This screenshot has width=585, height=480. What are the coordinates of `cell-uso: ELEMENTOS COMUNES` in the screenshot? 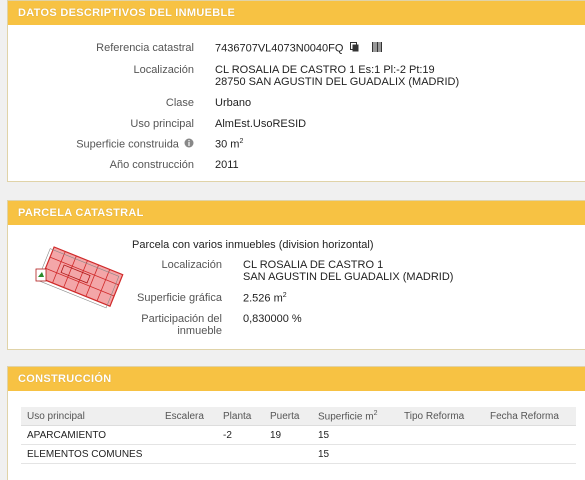 It's located at (90, 454).